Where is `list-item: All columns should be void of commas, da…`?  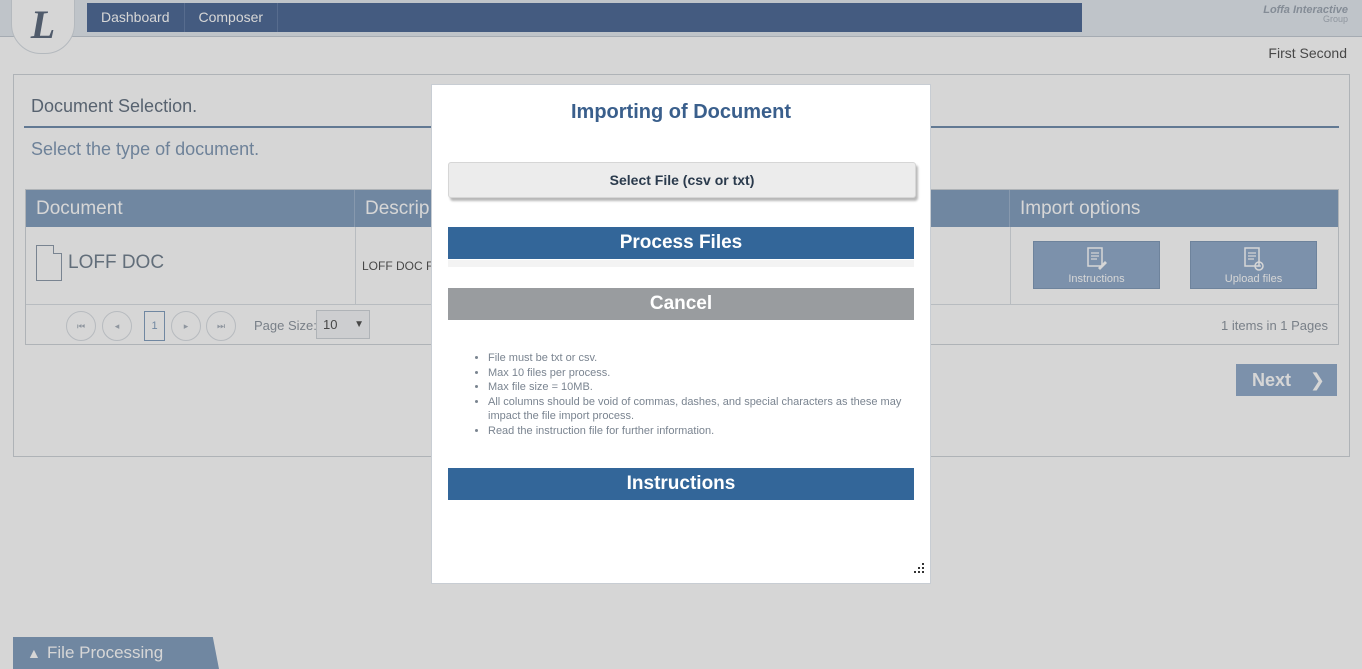
list-item: All columns should be void of commas, da… is located at coordinates (698, 409).